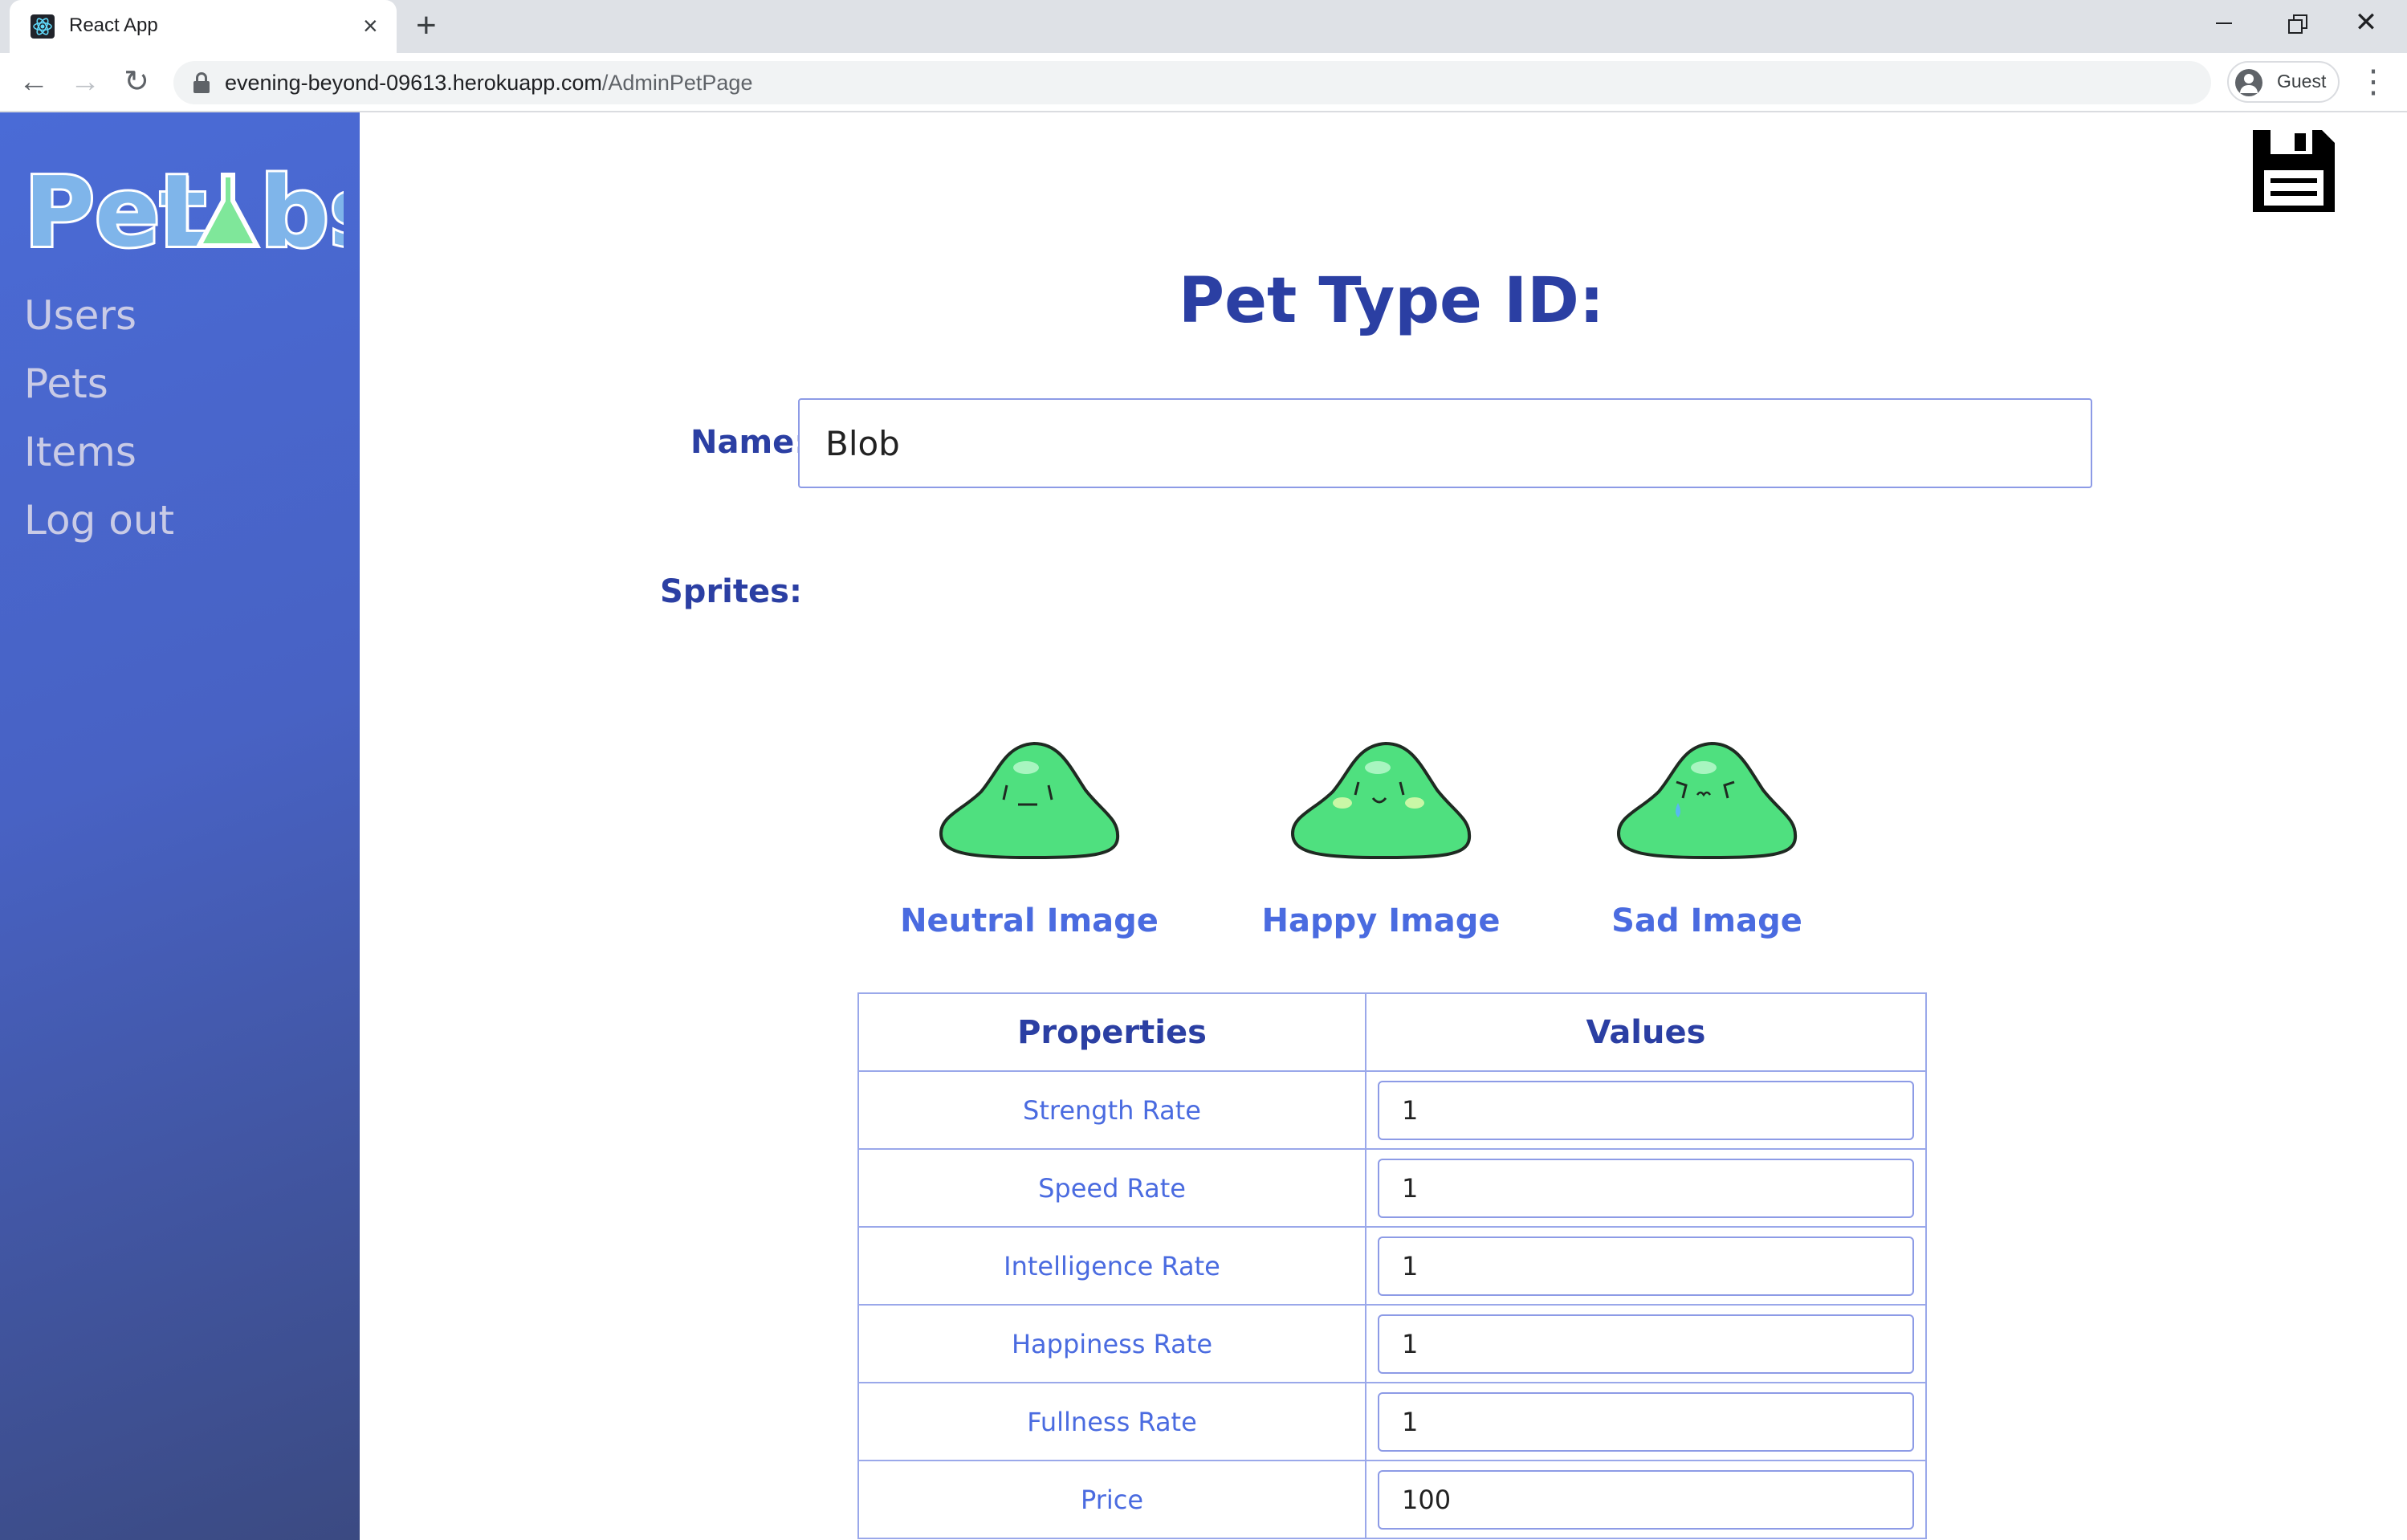 Image resolution: width=2407 pixels, height=1540 pixels. What do you see at coordinates (1111, 1110) in the screenshot?
I see `property-strength-rate: Strength Rate` at bounding box center [1111, 1110].